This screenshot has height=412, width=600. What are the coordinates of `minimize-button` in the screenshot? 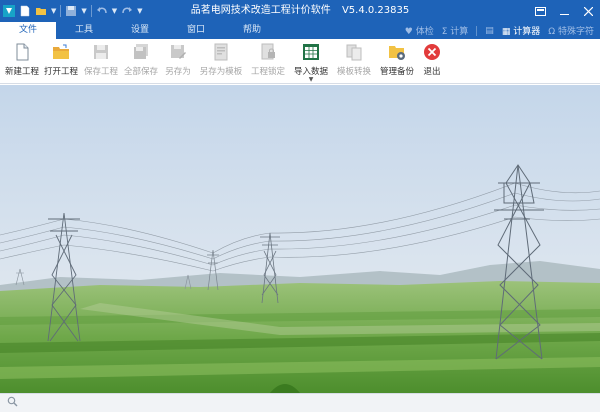 It's located at (564, 11).